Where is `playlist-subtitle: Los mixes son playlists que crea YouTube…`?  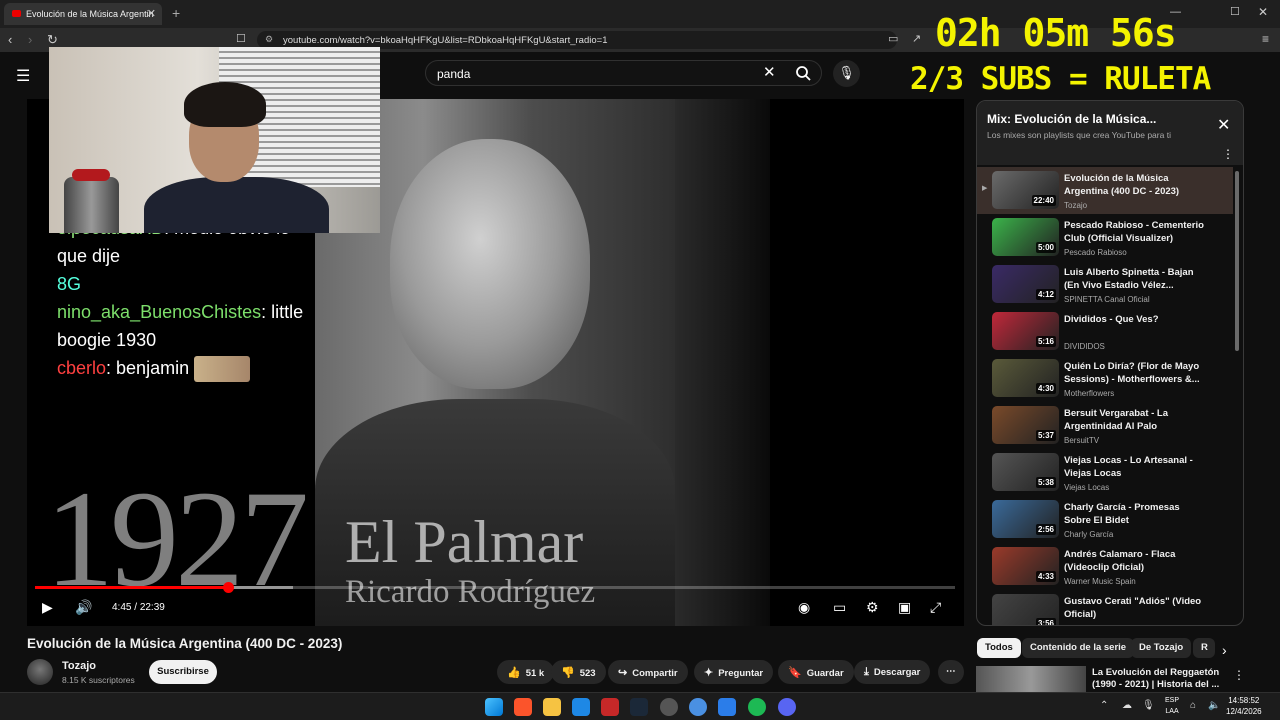 playlist-subtitle: Los mixes son playlists que crea YouTube… is located at coordinates (1079, 135).